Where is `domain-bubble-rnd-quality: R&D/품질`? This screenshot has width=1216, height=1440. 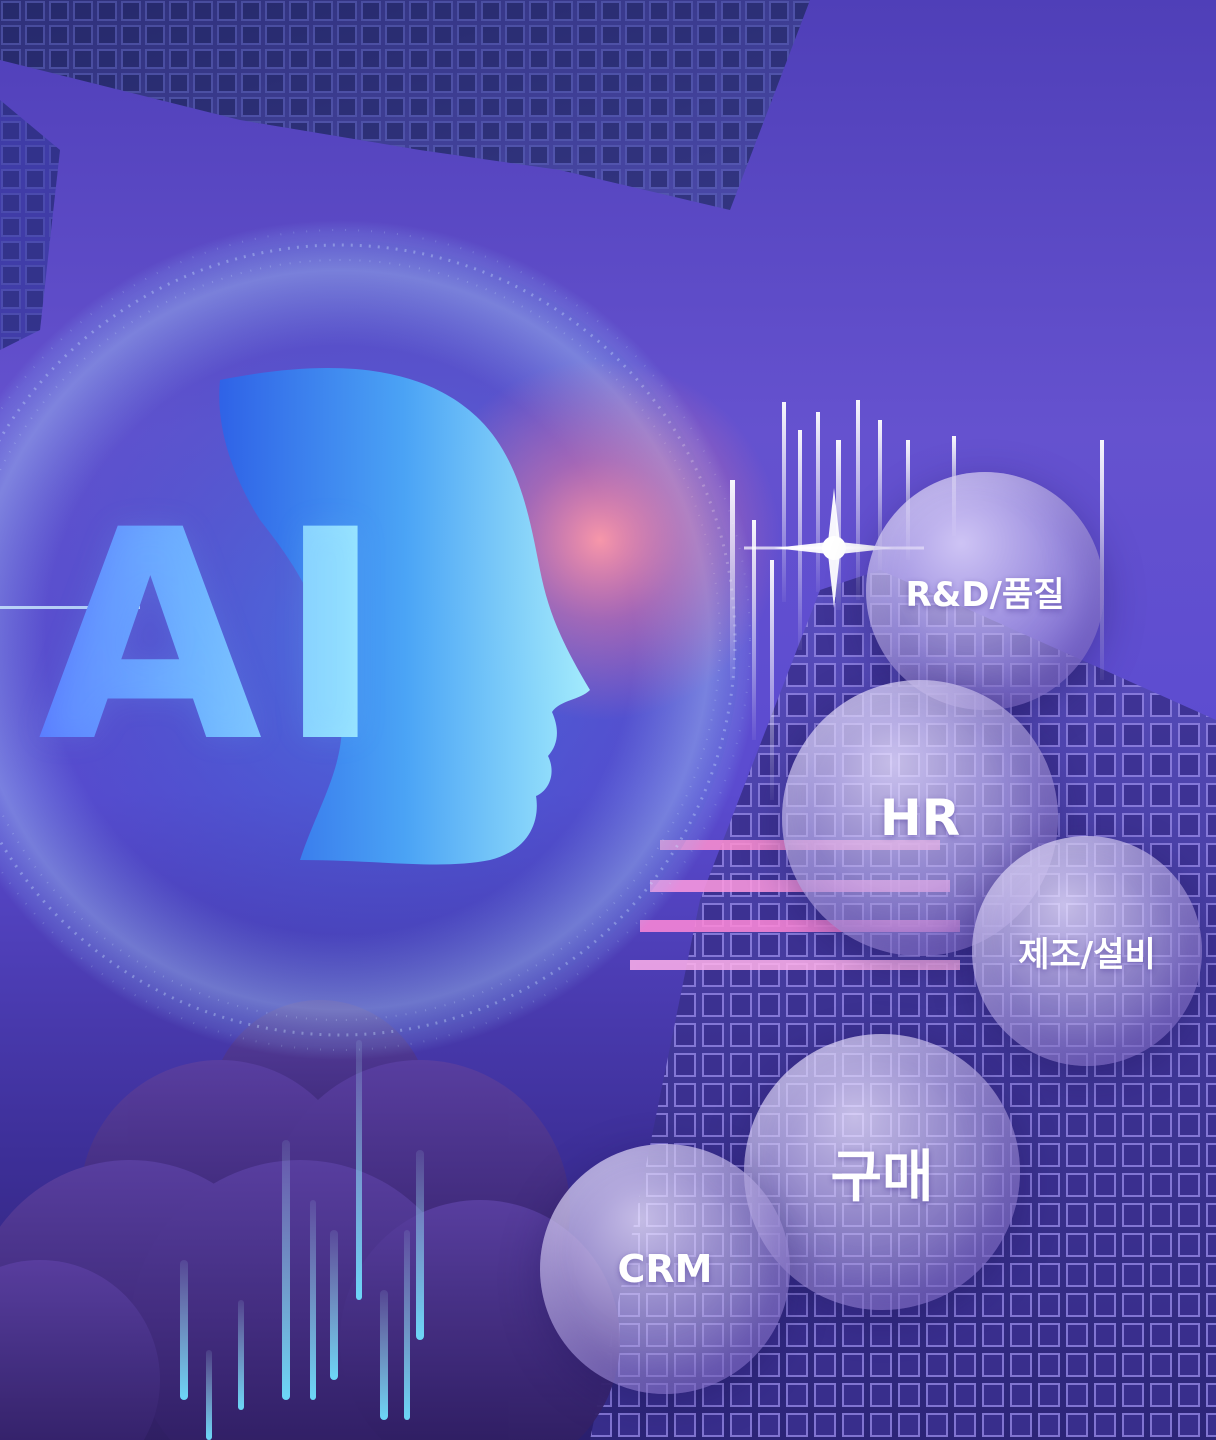
domain-bubble-rnd-quality: R&D/품질 is located at coordinates (985, 591).